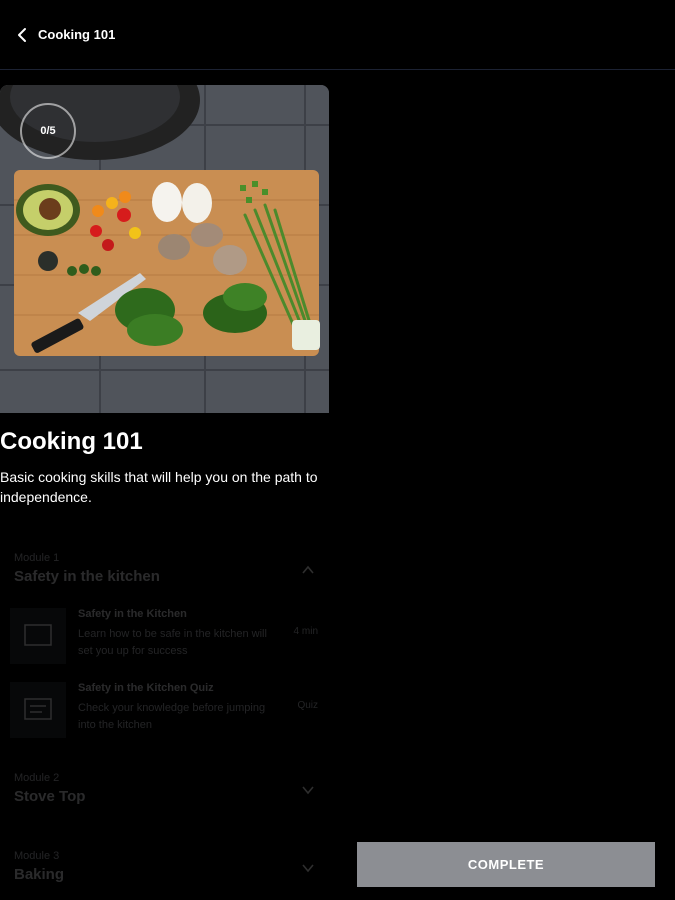  What do you see at coordinates (71, 441) in the screenshot?
I see `course-title: Cooking 101` at bounding box center [71, 441].